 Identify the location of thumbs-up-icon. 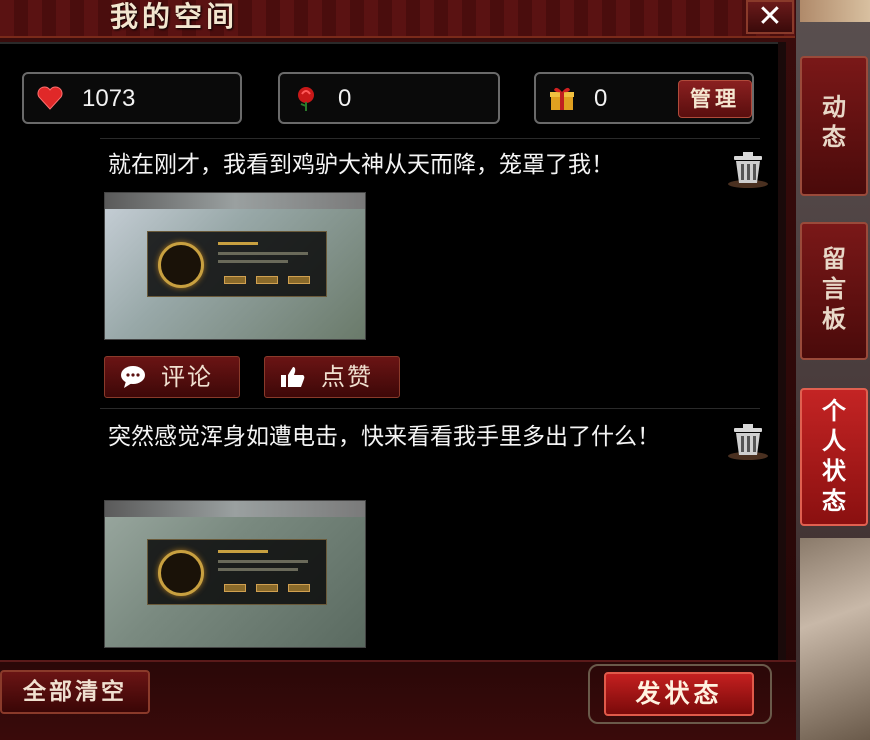
(293, 377).